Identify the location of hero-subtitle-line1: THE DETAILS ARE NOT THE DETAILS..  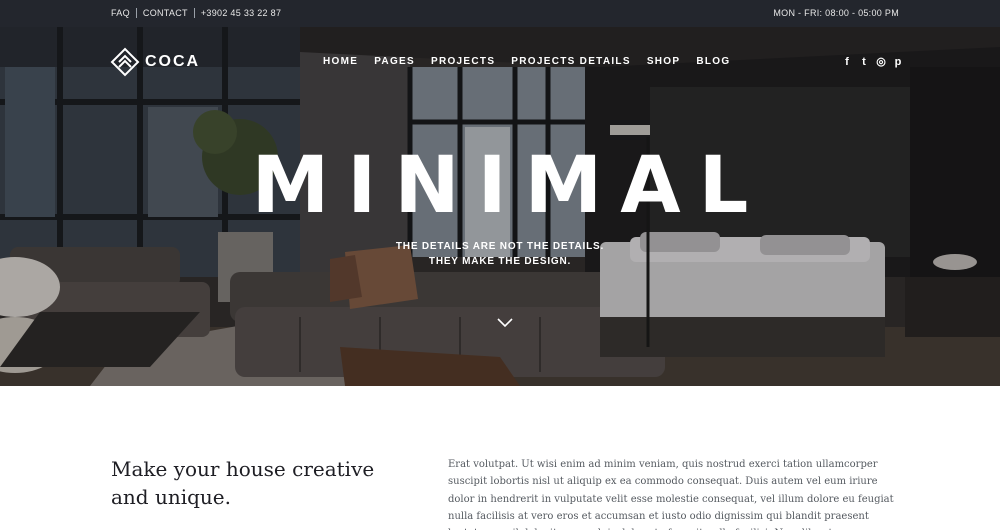
(500, 246).